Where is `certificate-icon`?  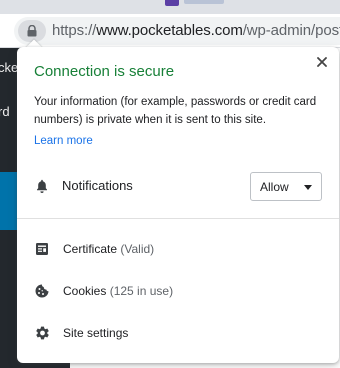
certificate-icon is located at coordinates (42, 249).